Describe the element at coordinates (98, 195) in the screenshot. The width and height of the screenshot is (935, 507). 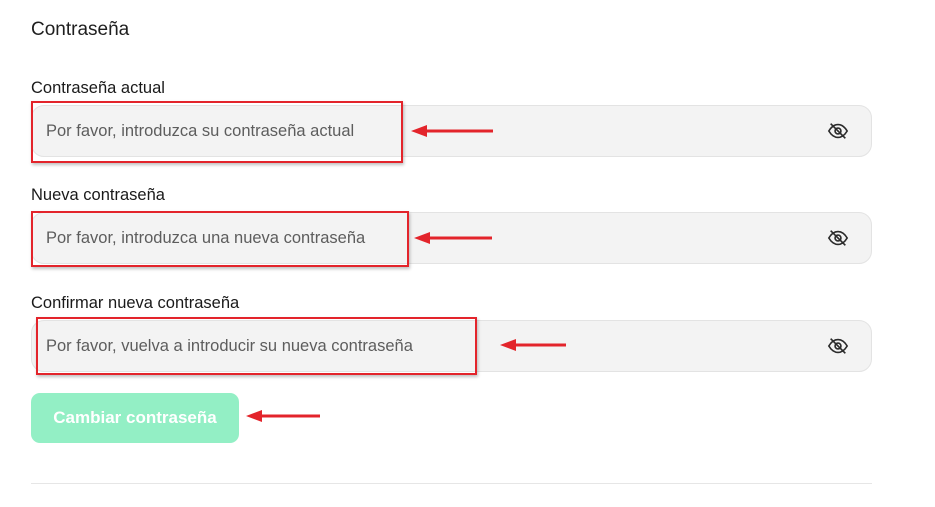
I see `new-password-label: Nueva contraseña` at that location.